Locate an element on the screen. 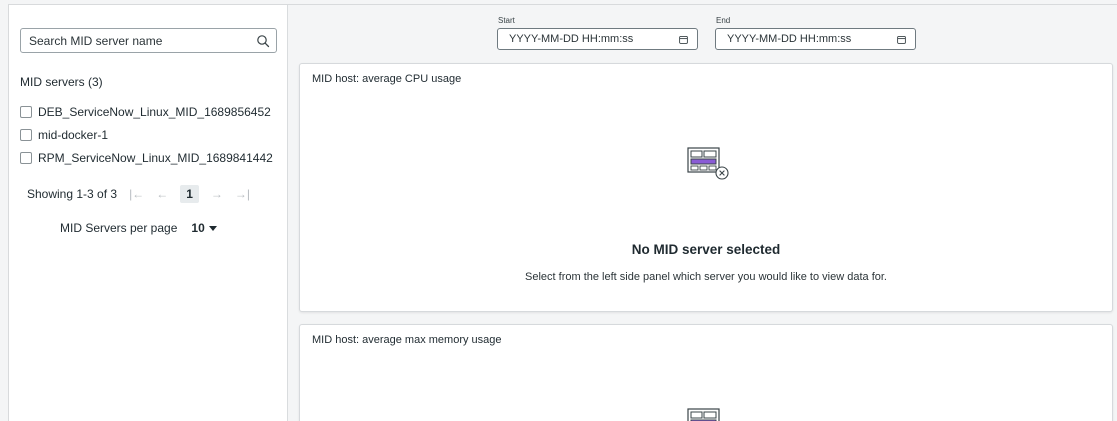 This screenshot has height=421, width=1117. pagination-summary: Showing 1-3 of 3 is located at coordinates (72, 194).